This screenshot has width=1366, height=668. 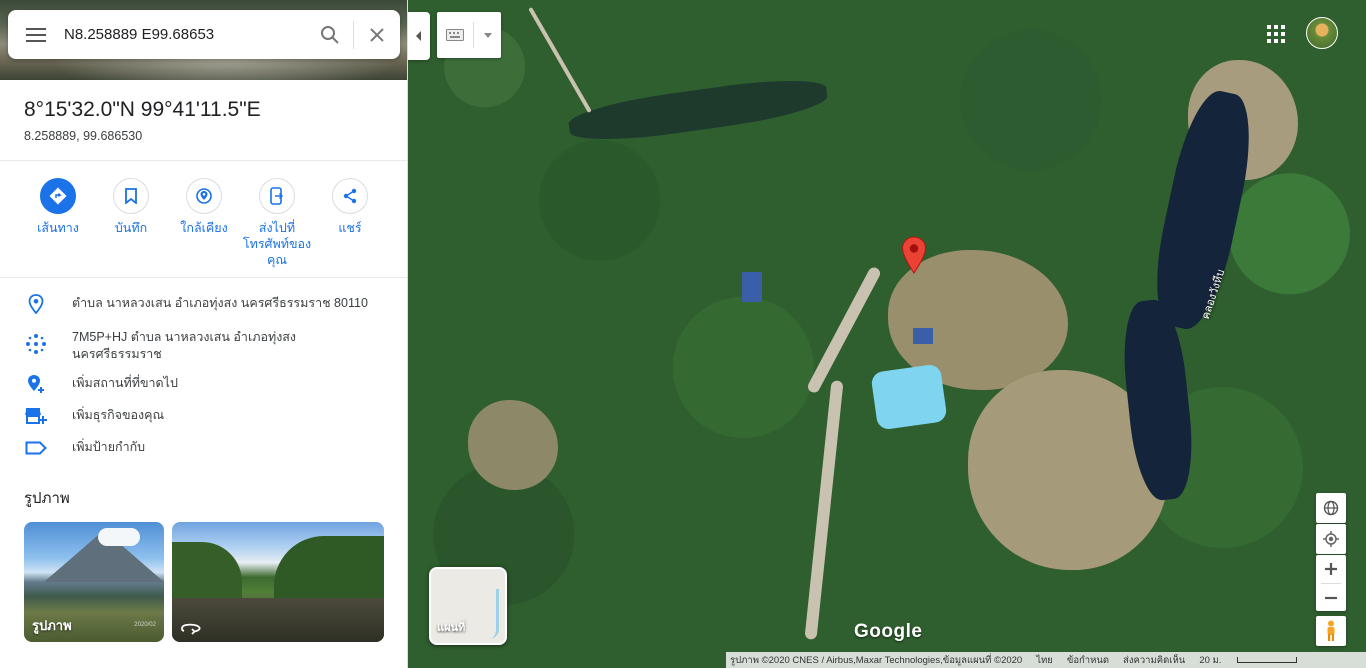 I want to click on river-line, so click(x=494, y=614).